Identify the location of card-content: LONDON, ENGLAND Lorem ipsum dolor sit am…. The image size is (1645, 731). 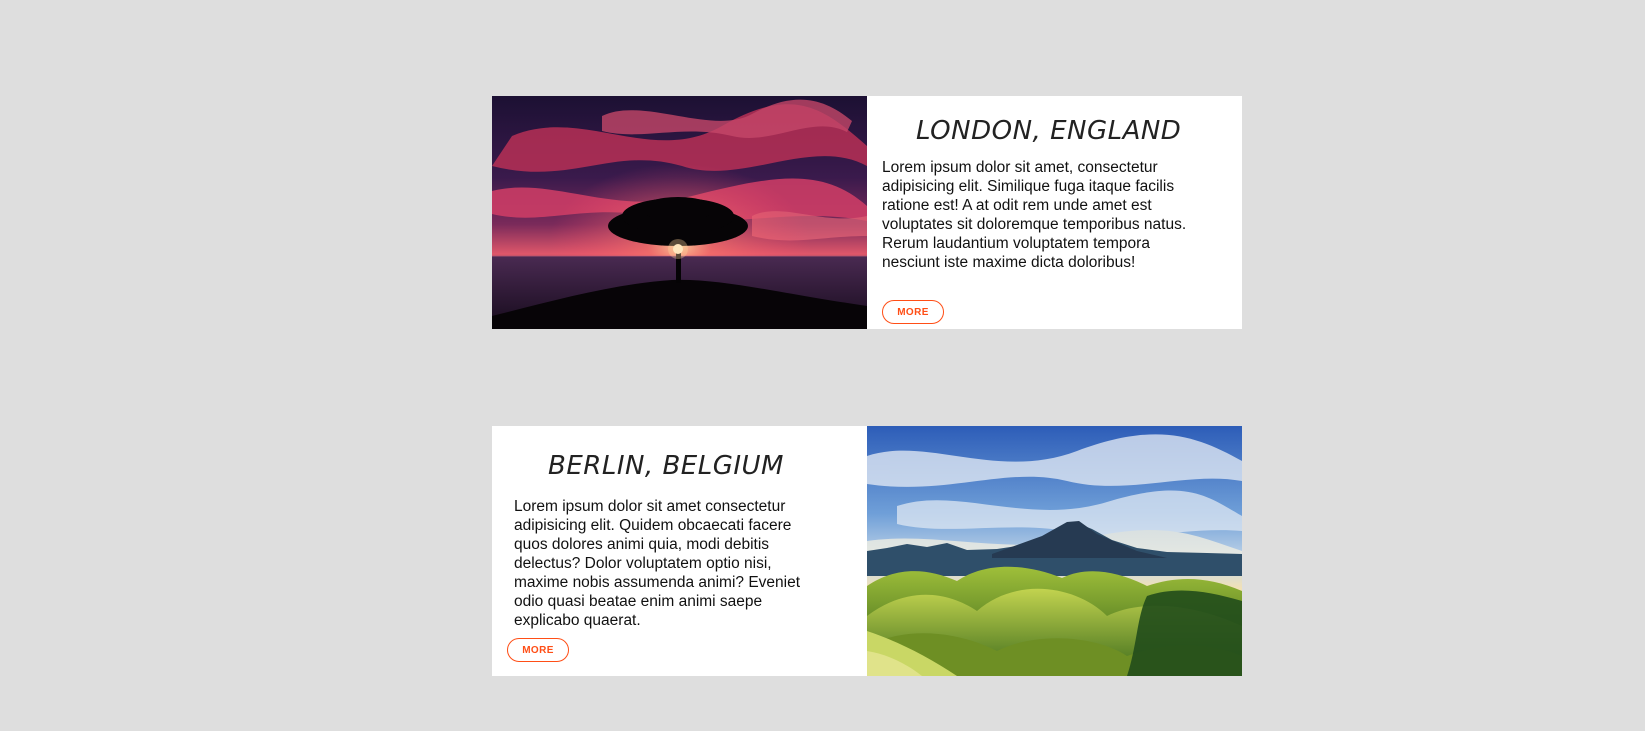
(1054, 212).